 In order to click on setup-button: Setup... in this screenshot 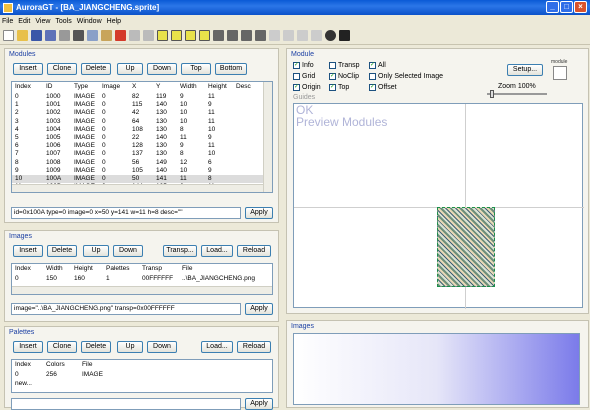, I will do `click(525, 70)`.